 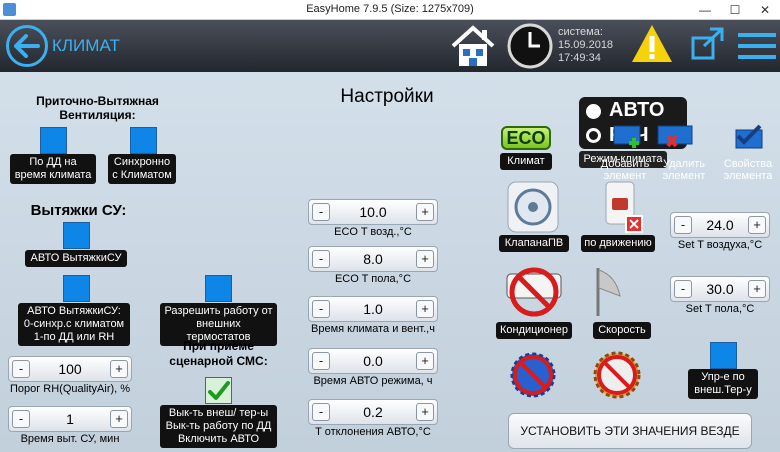 I want to click on page-section-title: КЛИМАТ, so click(x=86, y=45).